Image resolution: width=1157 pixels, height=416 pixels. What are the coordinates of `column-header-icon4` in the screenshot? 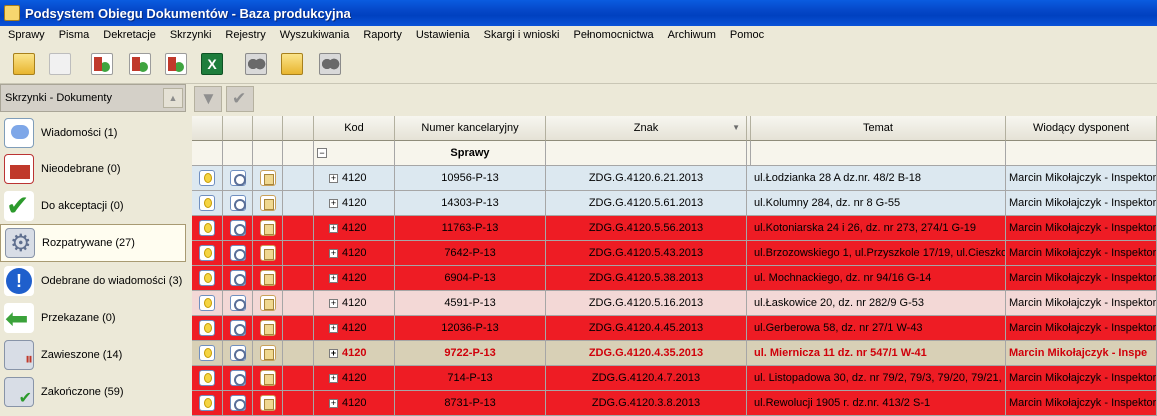 It's located at (298, 128).